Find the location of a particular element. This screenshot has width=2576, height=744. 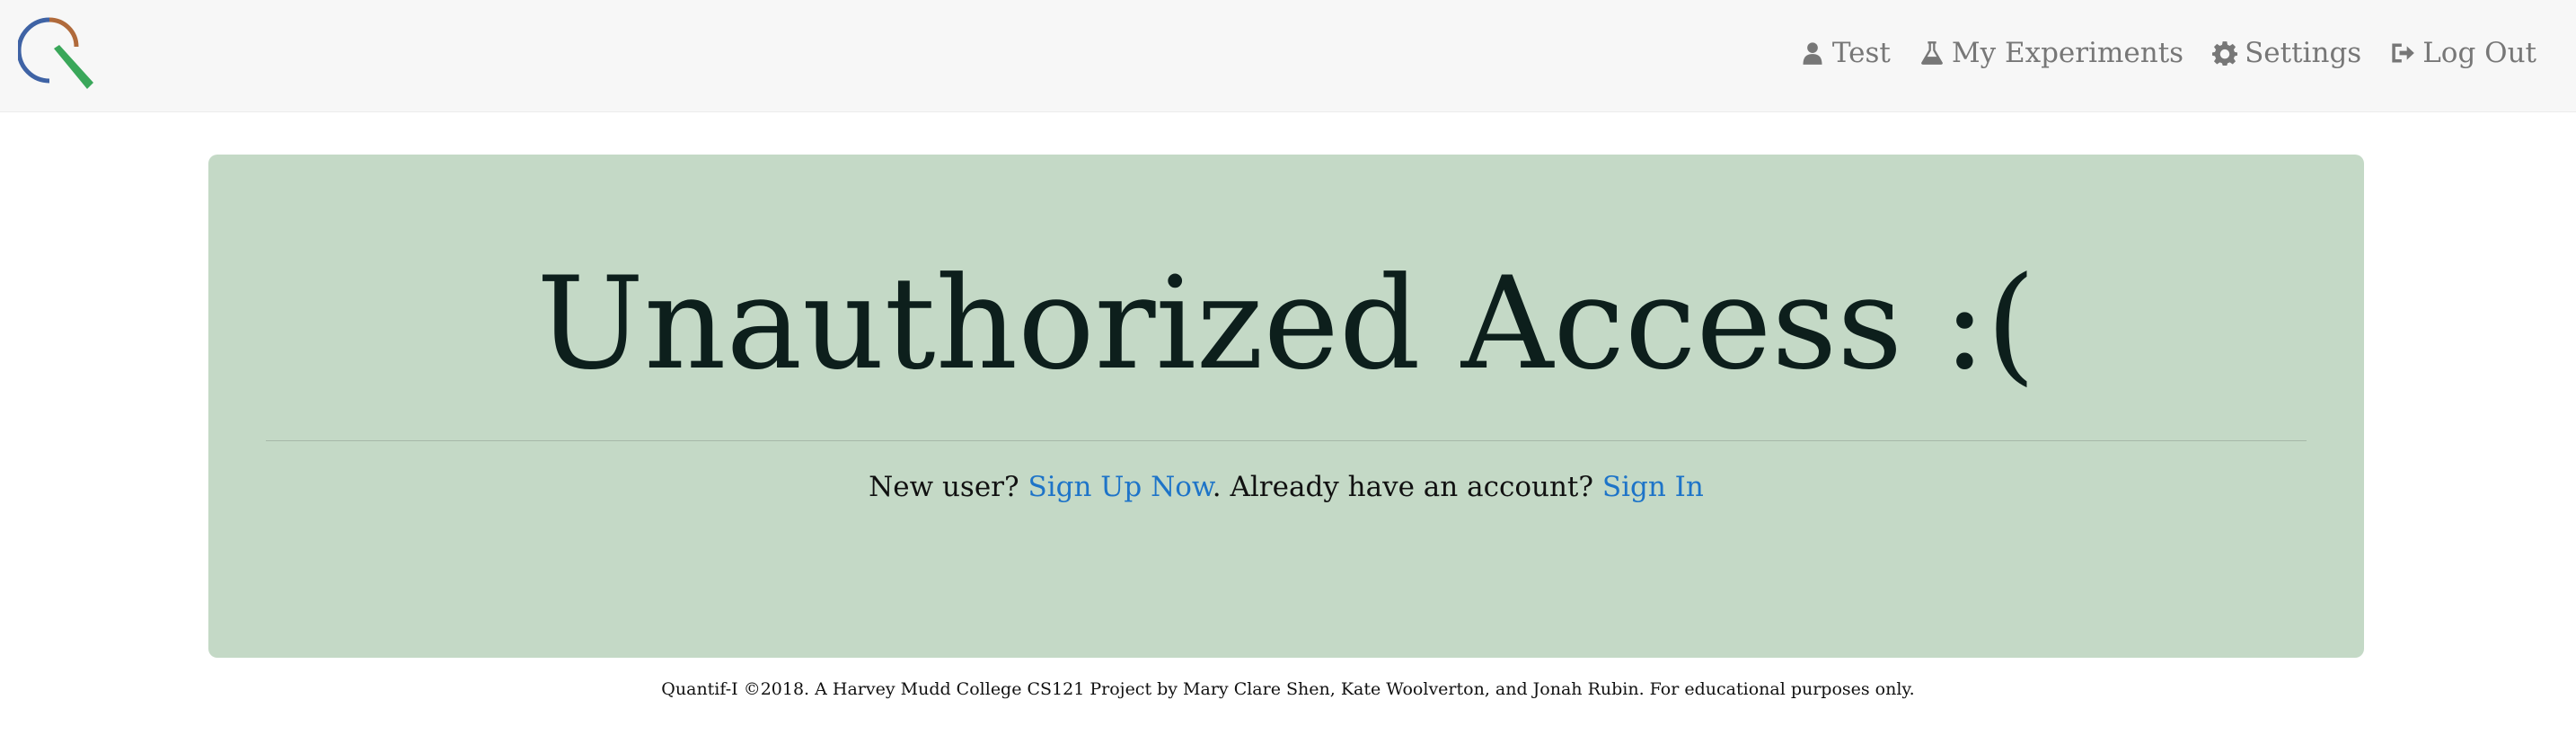

nav-item-my-experiments: My Experiments is located at coordinates (2051, 53).